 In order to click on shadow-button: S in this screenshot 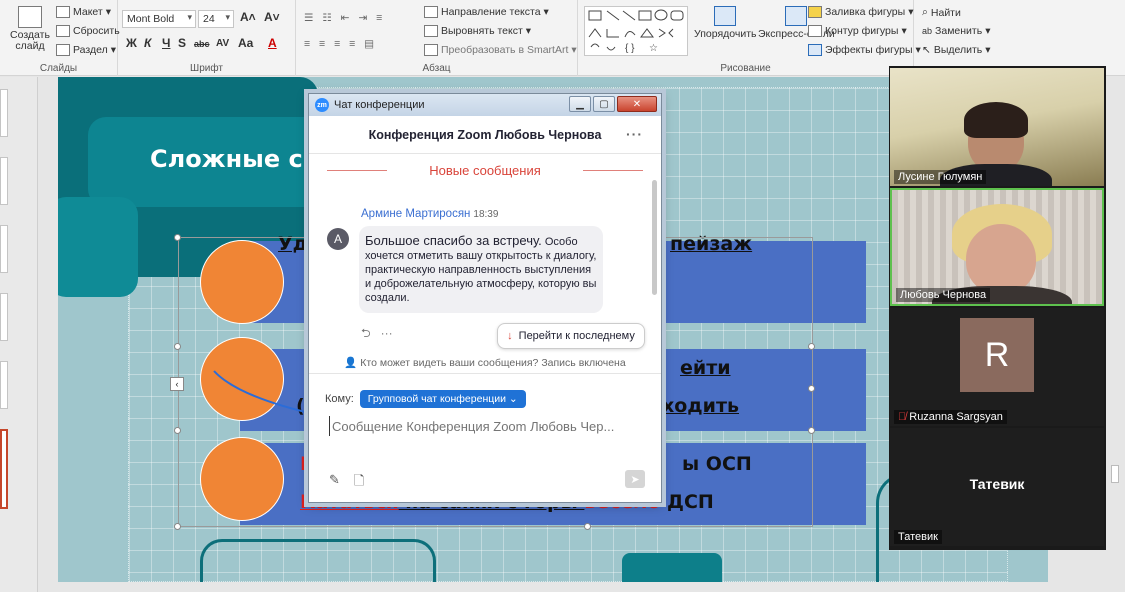, I will do `click(182, 43)`.